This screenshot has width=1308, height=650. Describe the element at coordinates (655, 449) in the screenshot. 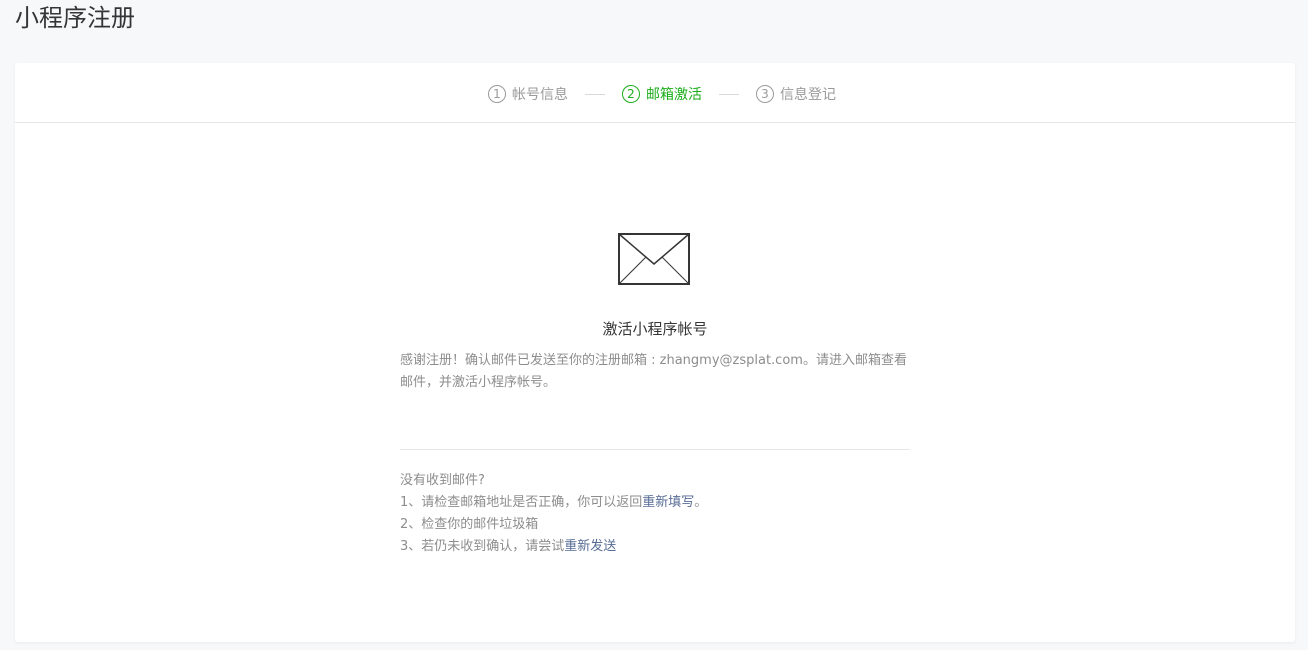

I see `divider` at that location.